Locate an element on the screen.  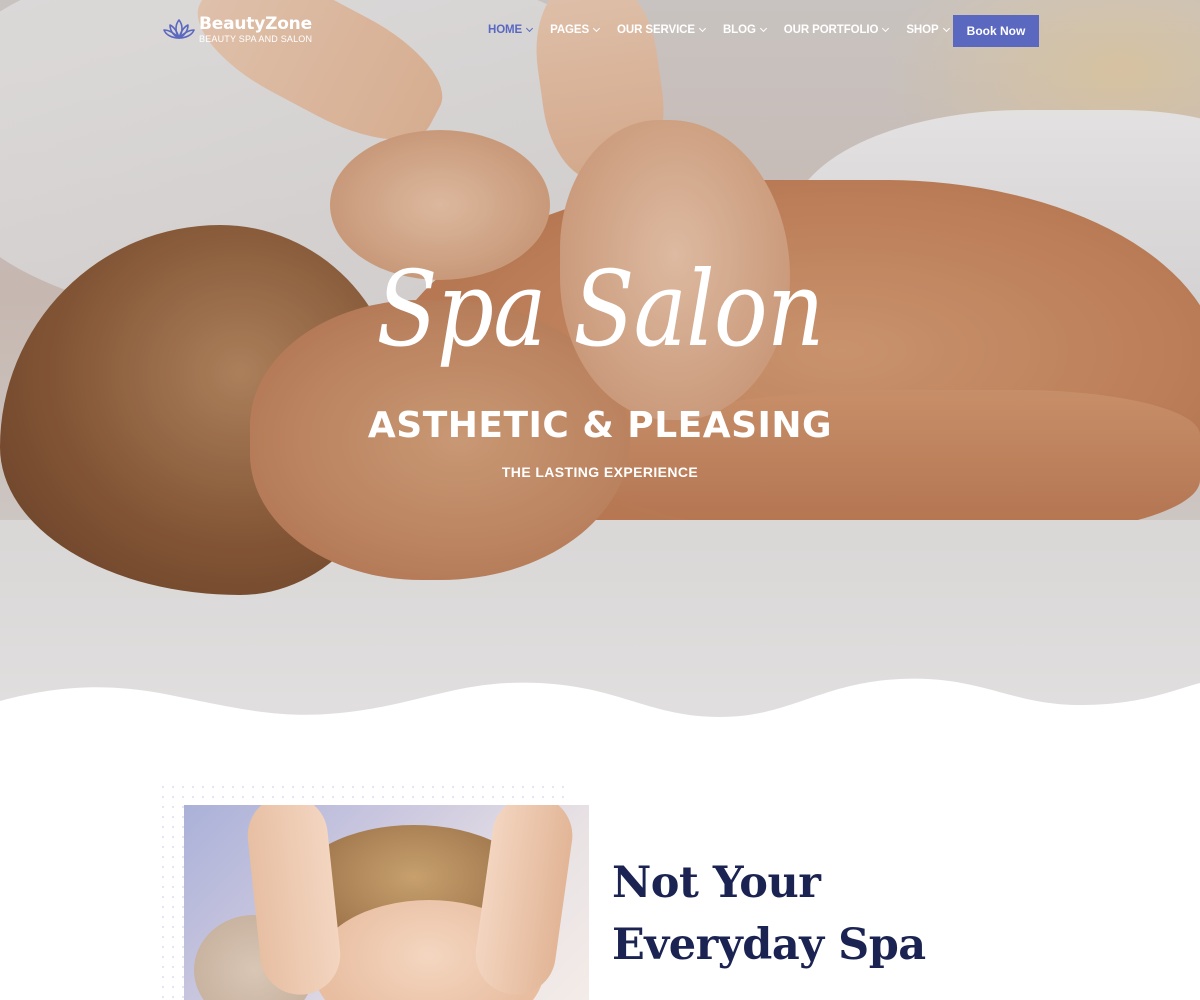
about-image is located at coordinates (386, 902).